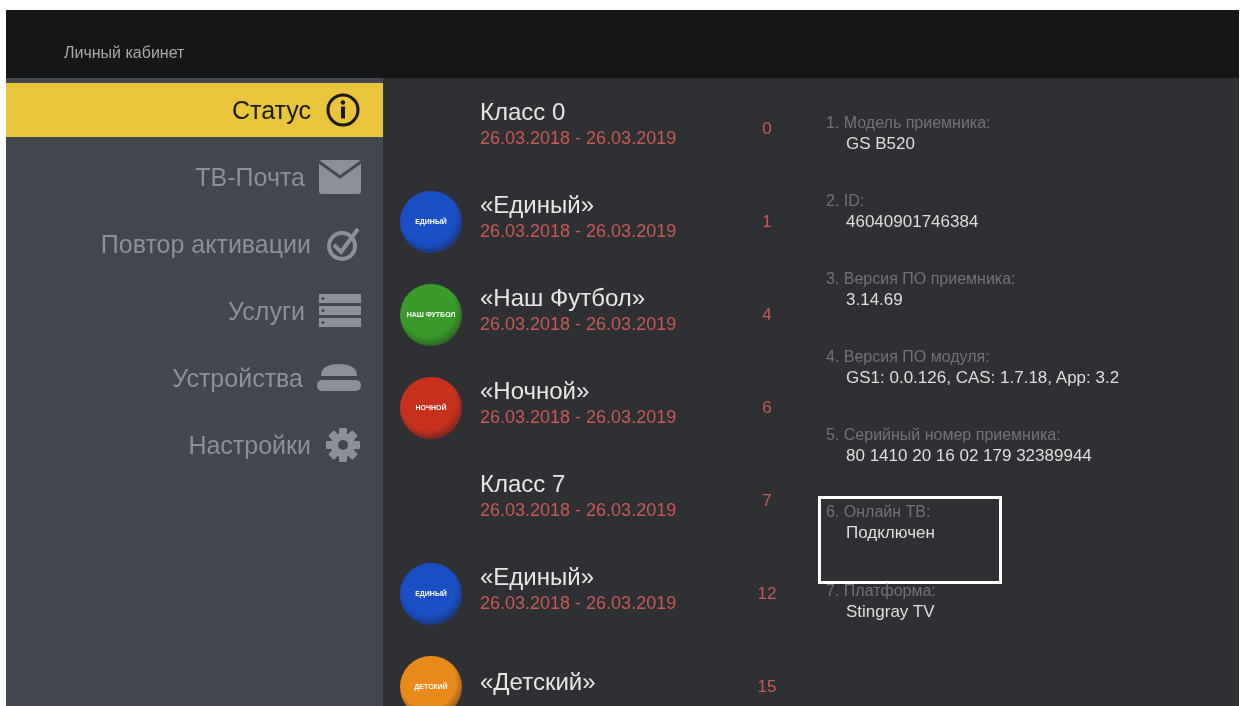  Describe the element at coordinates (194, 311) in the screenshot. I see `menu-item: Услуги` at that location.